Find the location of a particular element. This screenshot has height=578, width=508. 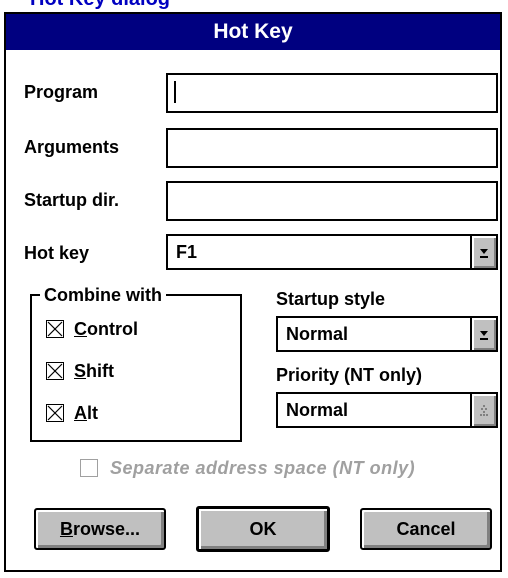

hot-key-dropdown-button is located at coordinates (483, 252).